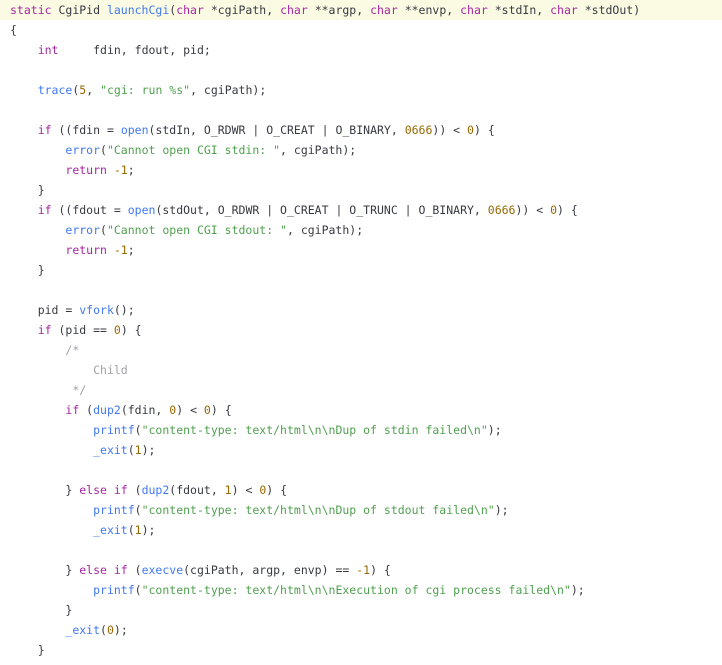  Describe the element at coordinates (141, 210) in the screenshot. I see `code-token: open` at that location.